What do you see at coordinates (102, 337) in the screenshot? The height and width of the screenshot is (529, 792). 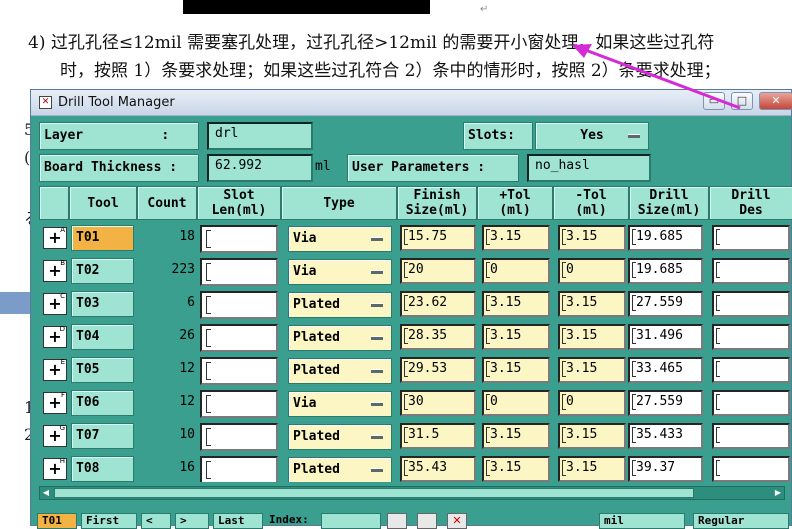 I see `tool-button: T04` at bounding box center [102, 337].